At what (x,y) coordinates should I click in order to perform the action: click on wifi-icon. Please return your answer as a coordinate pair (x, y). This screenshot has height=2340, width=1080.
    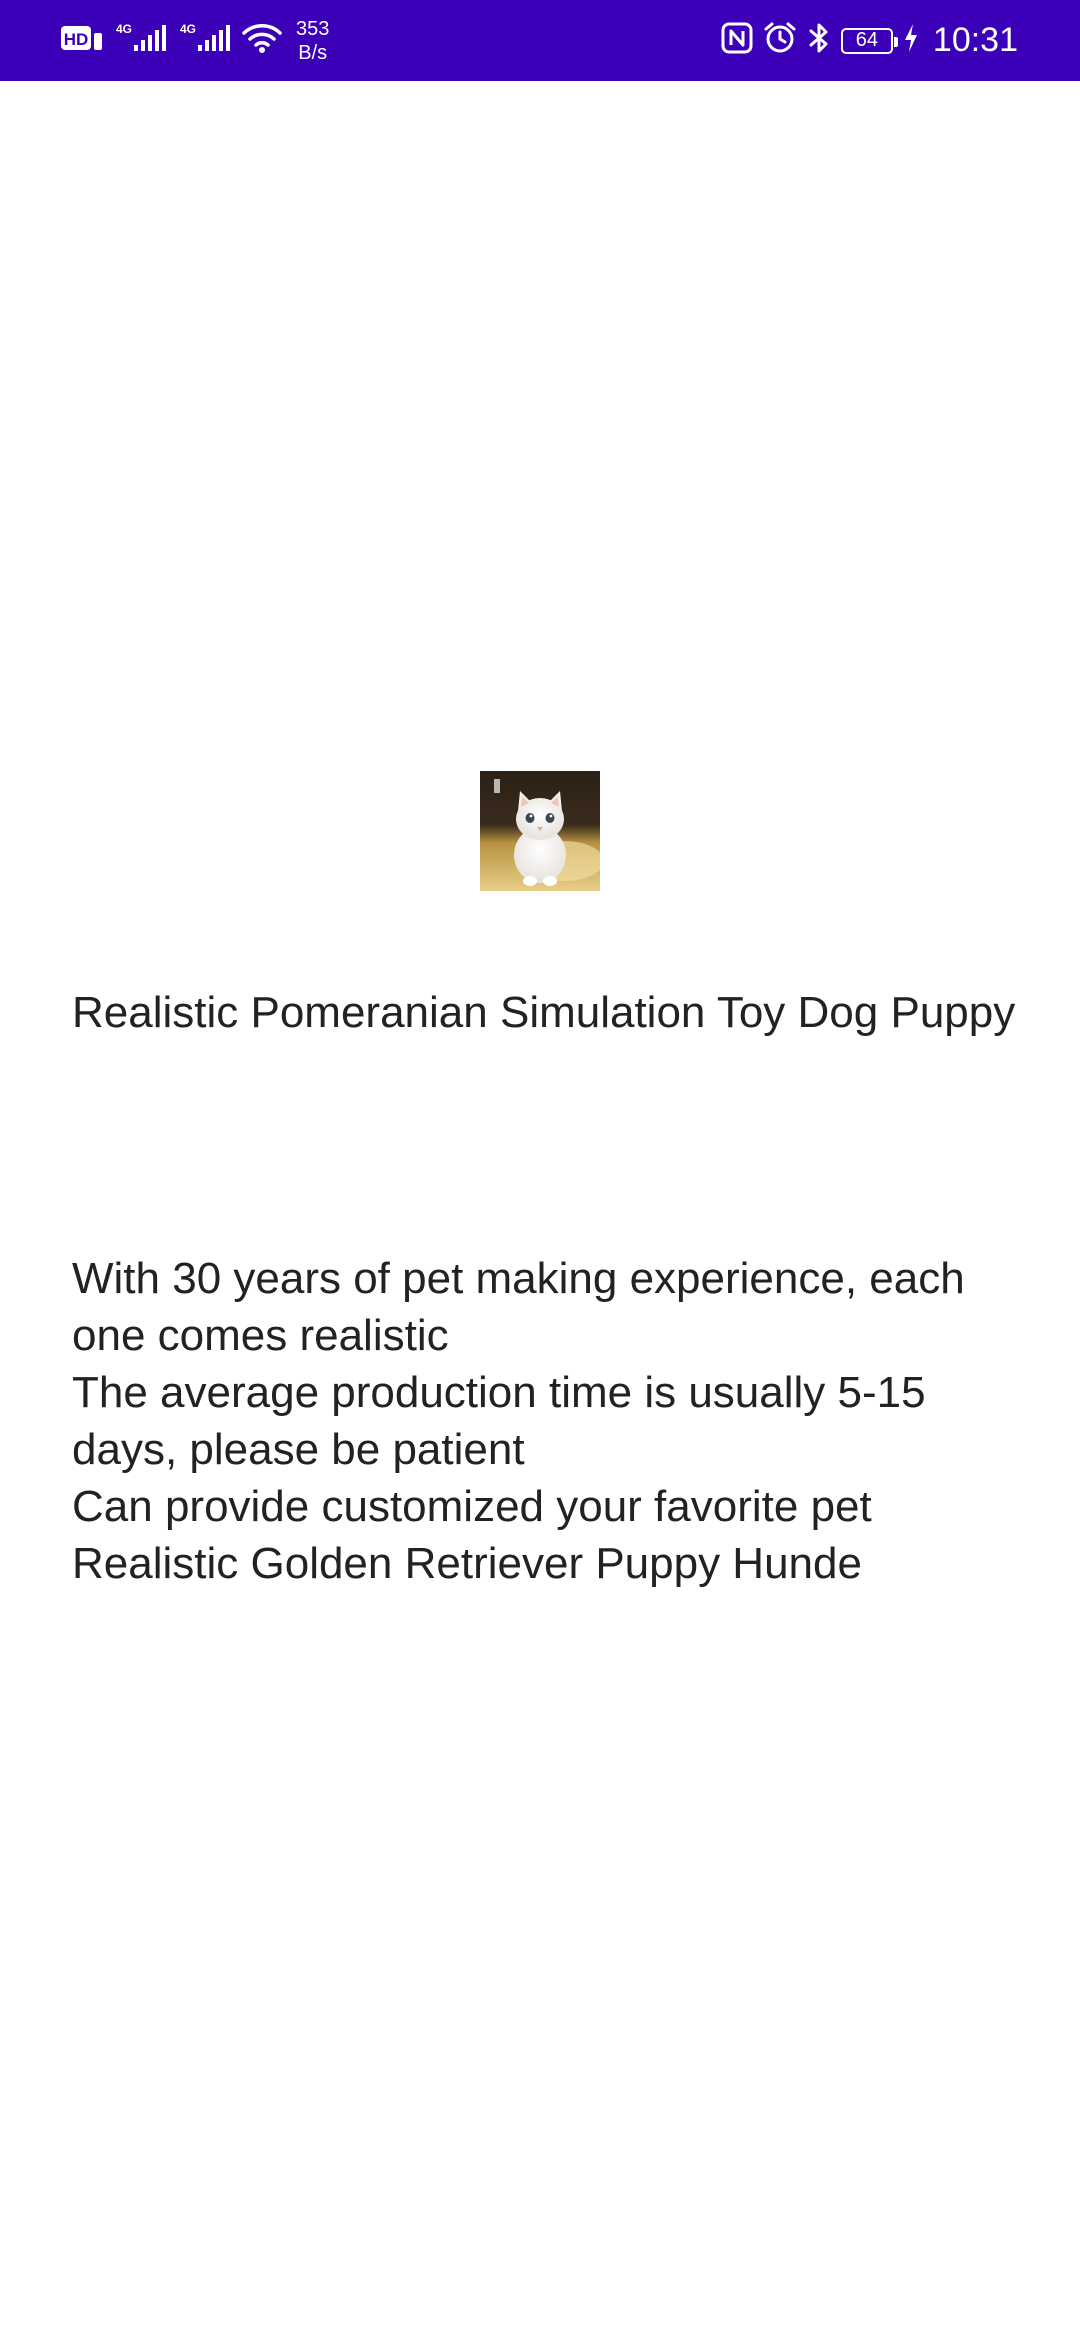
    Looking at the image, I should click on (262, 40).